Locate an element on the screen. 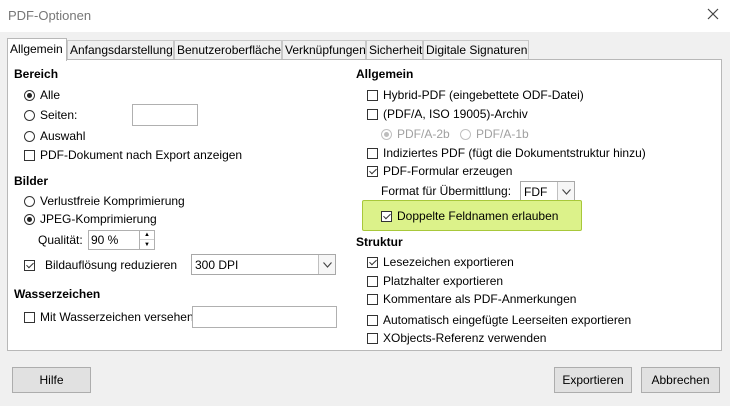 The width and height of the screenshot is (730, 406). tab-sicherheit: Sicherheit is located at coordinates (394, 50).